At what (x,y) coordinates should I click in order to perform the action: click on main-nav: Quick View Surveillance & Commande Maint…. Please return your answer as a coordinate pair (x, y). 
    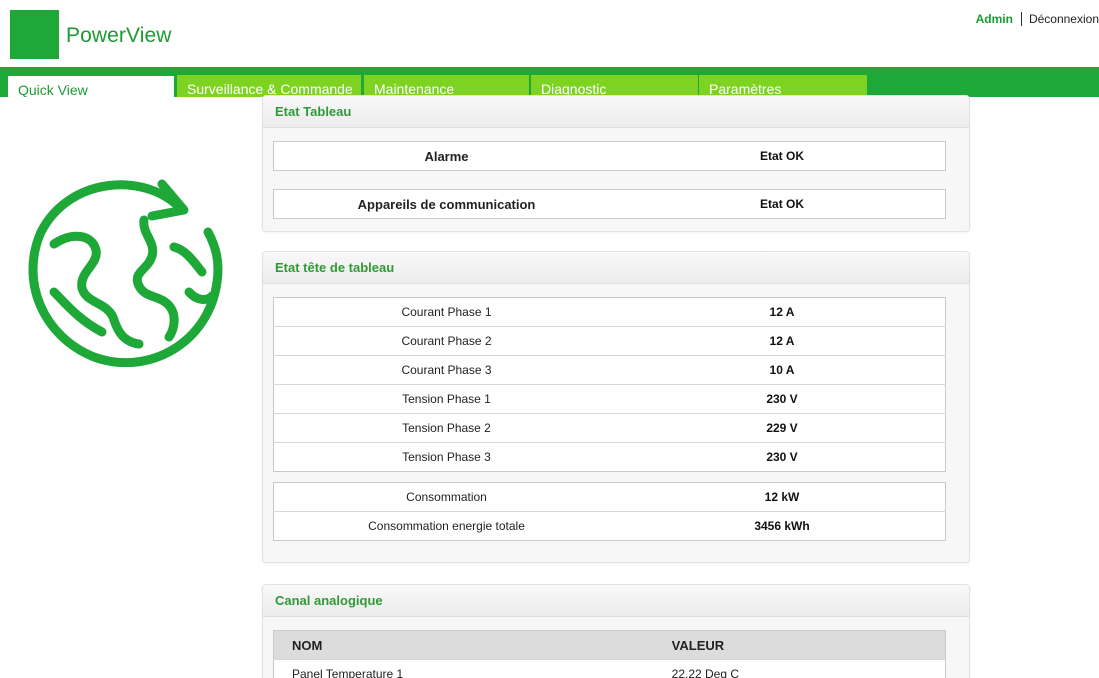
    Looking at the image, I should click on (549, 82).